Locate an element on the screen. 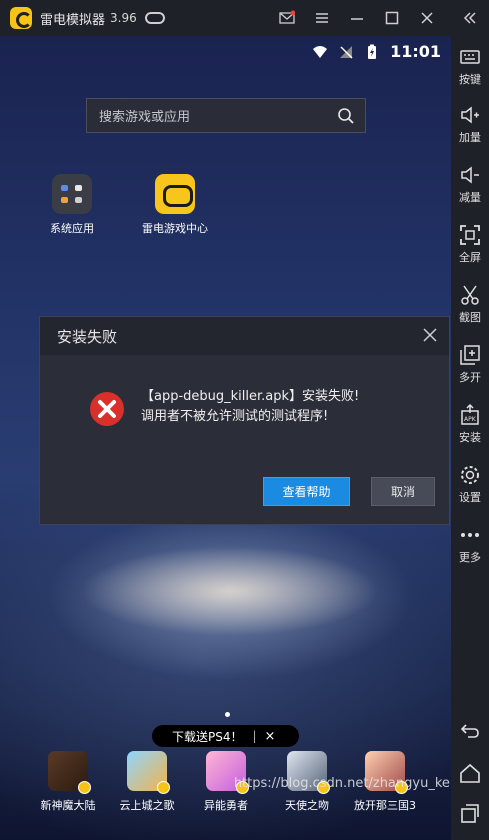 The height and width of the screenshot is (840, 489). more-dots-icon is located at coordinates (470, 535).